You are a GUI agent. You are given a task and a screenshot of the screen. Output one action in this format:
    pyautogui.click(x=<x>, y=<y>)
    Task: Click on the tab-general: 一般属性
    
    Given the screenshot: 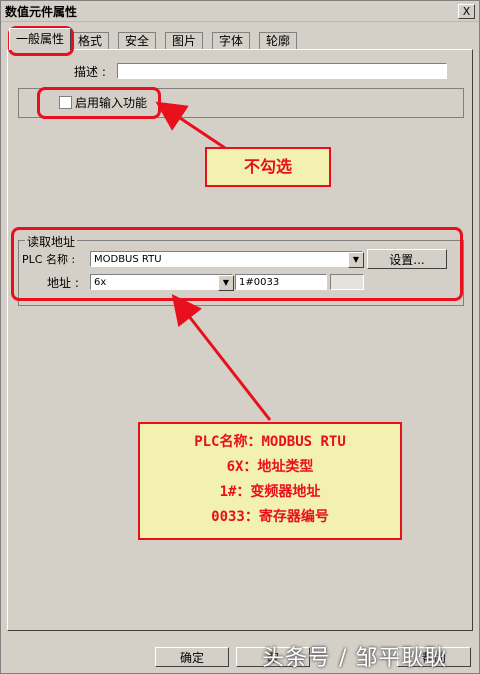 What is the action you would take?
    pyautogui.click(x=40, y=39)
    